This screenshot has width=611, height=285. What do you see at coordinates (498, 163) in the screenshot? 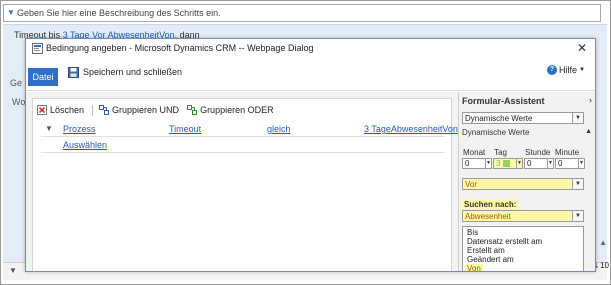
I see `day-value: 3` at bounding box center [498, 163].